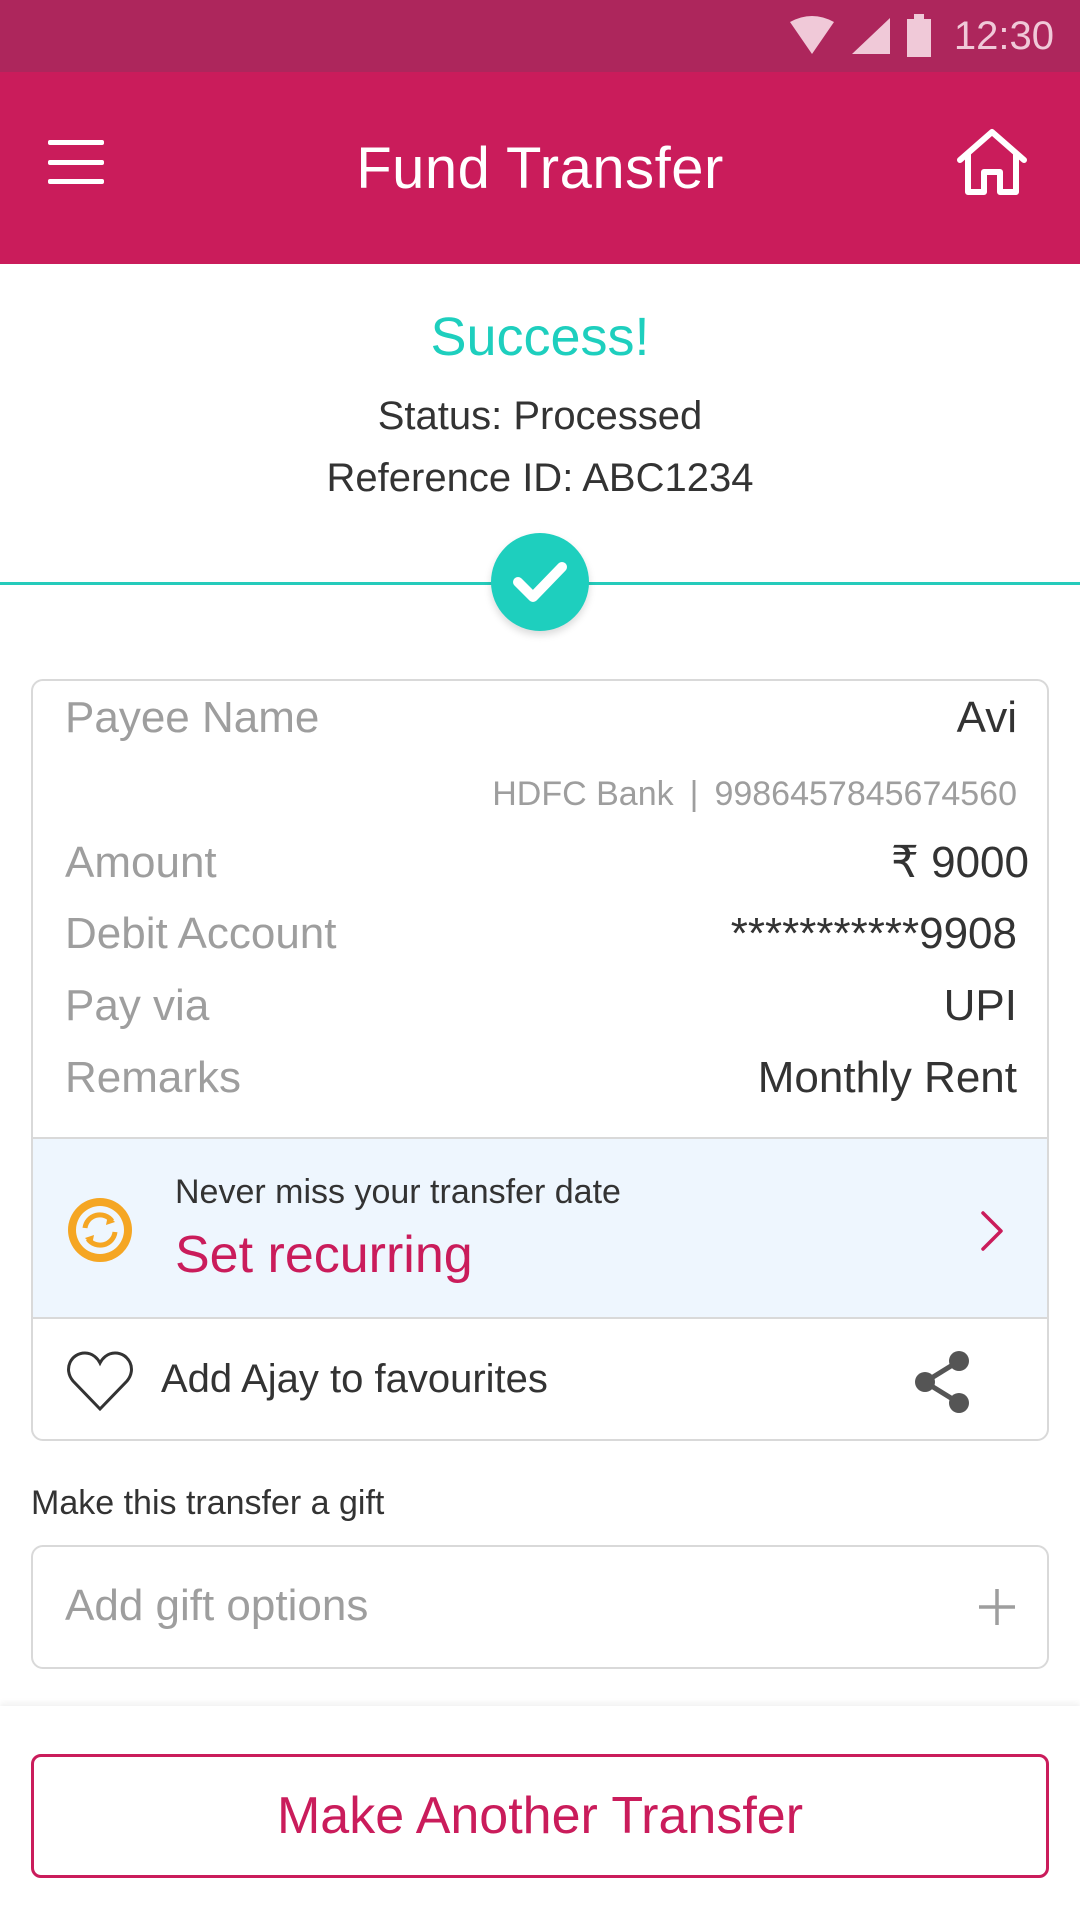 The width and height of the screenshot is (1080, 1920). What do you see at coordinates (541, 1006) in the screenshot?
I see `pay-via-row: Pay via UPI` at bounding box center [541, 1006].